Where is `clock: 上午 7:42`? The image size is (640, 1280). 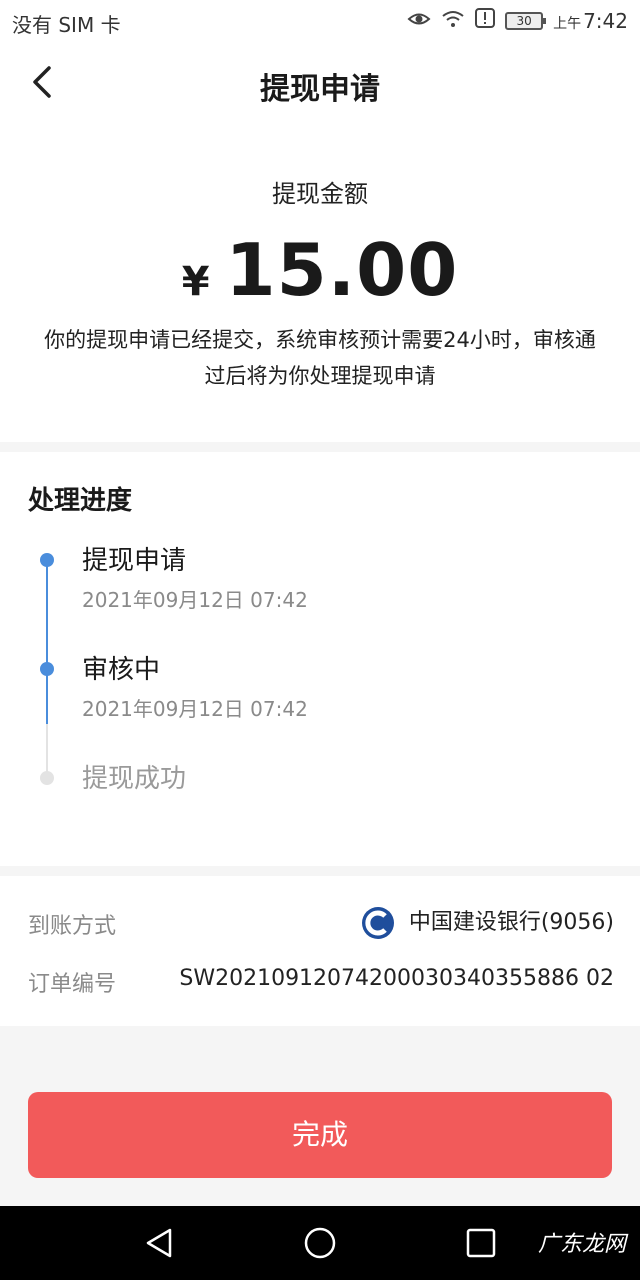 clock: 上午 7:42 is located at coordinates (590, 21).